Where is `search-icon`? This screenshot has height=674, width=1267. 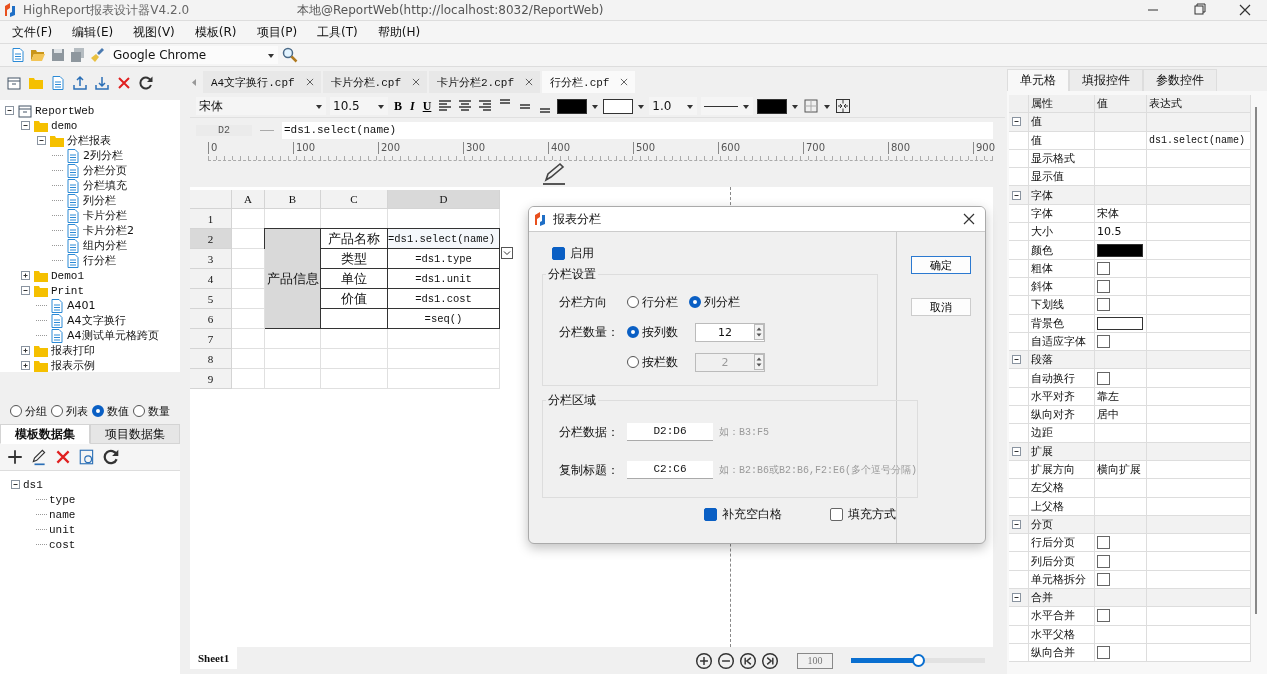
search-icon is located at coordinates (290, 55).